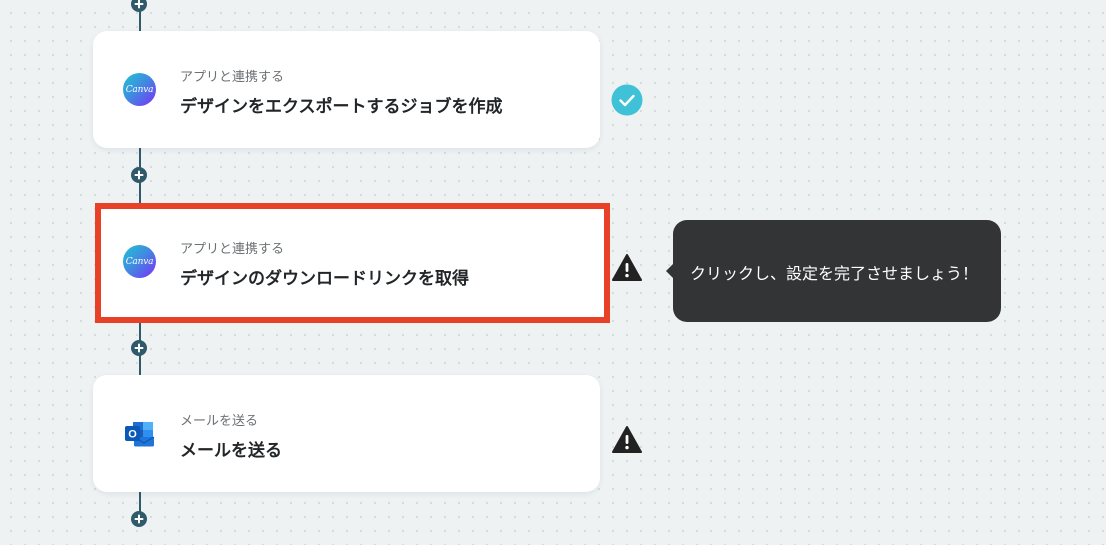 The height and width of the screenshot is (545, 1106). Describe the element at coordinates (346, 89) in the screenshot. I see `flow-step-card: Canva アプリと連携する デザインをエクスポートするジョブを作成` at that location.